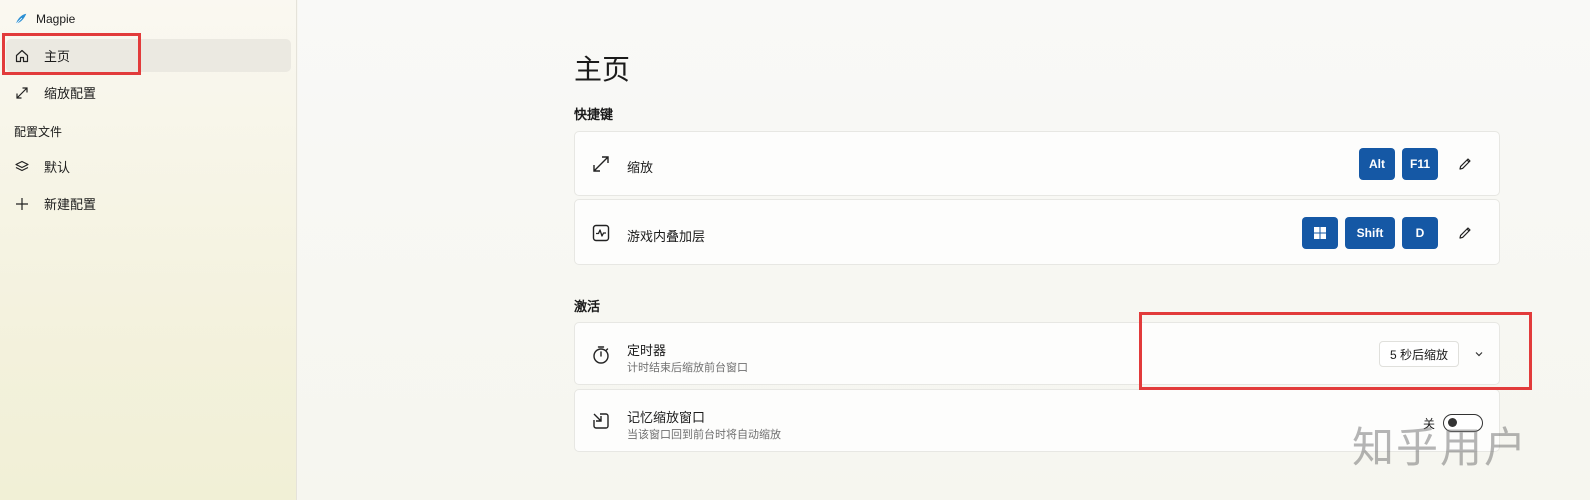 The height and width of the screenshot is (500, 1590). What do you see at coordinates (1037, 353) in the screenshot?
I see `setting-card-timer: 定时器 计时结束后缩放前台窗口 5 秒后缩放` at bounding box center [1037, 353].